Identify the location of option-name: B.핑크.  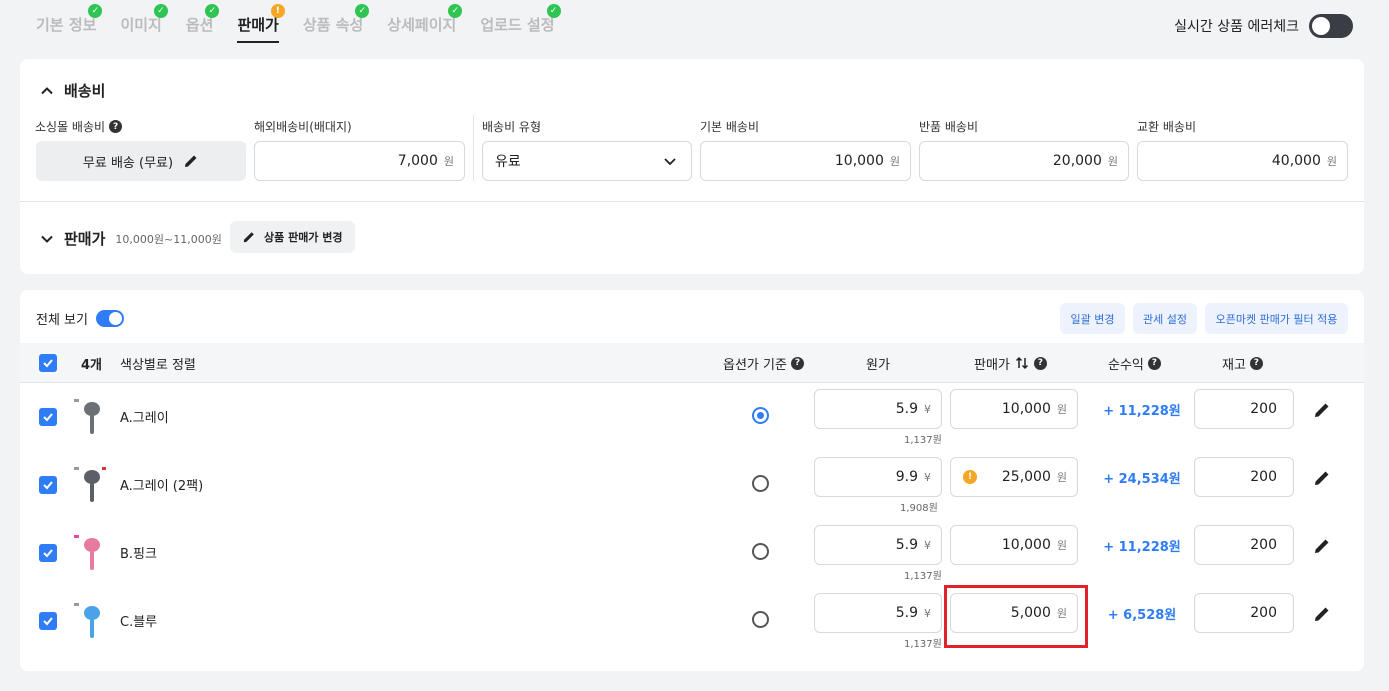
(138, 554).